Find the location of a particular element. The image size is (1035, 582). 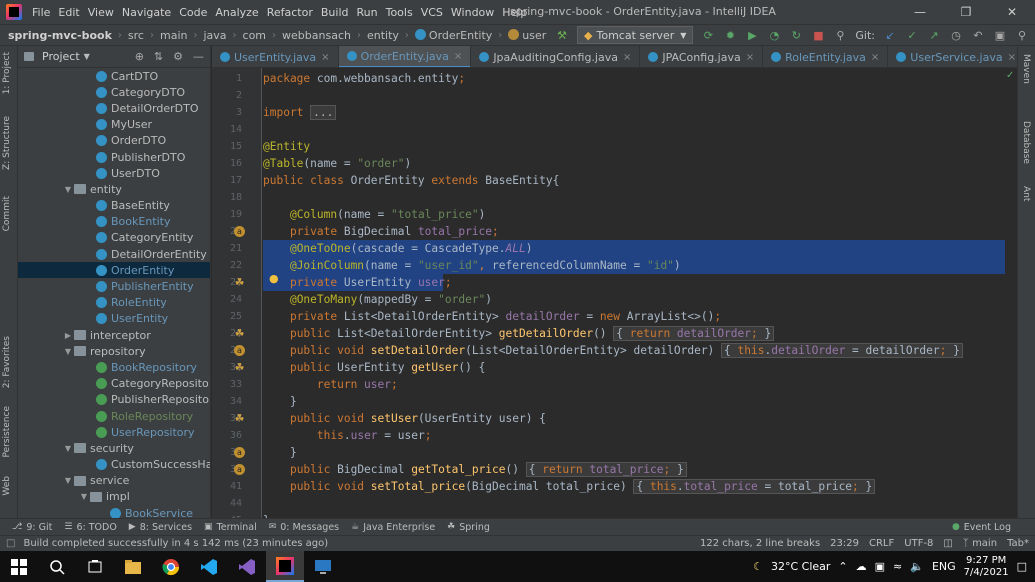

windows-start-icon is located at coordinates (19, 566).